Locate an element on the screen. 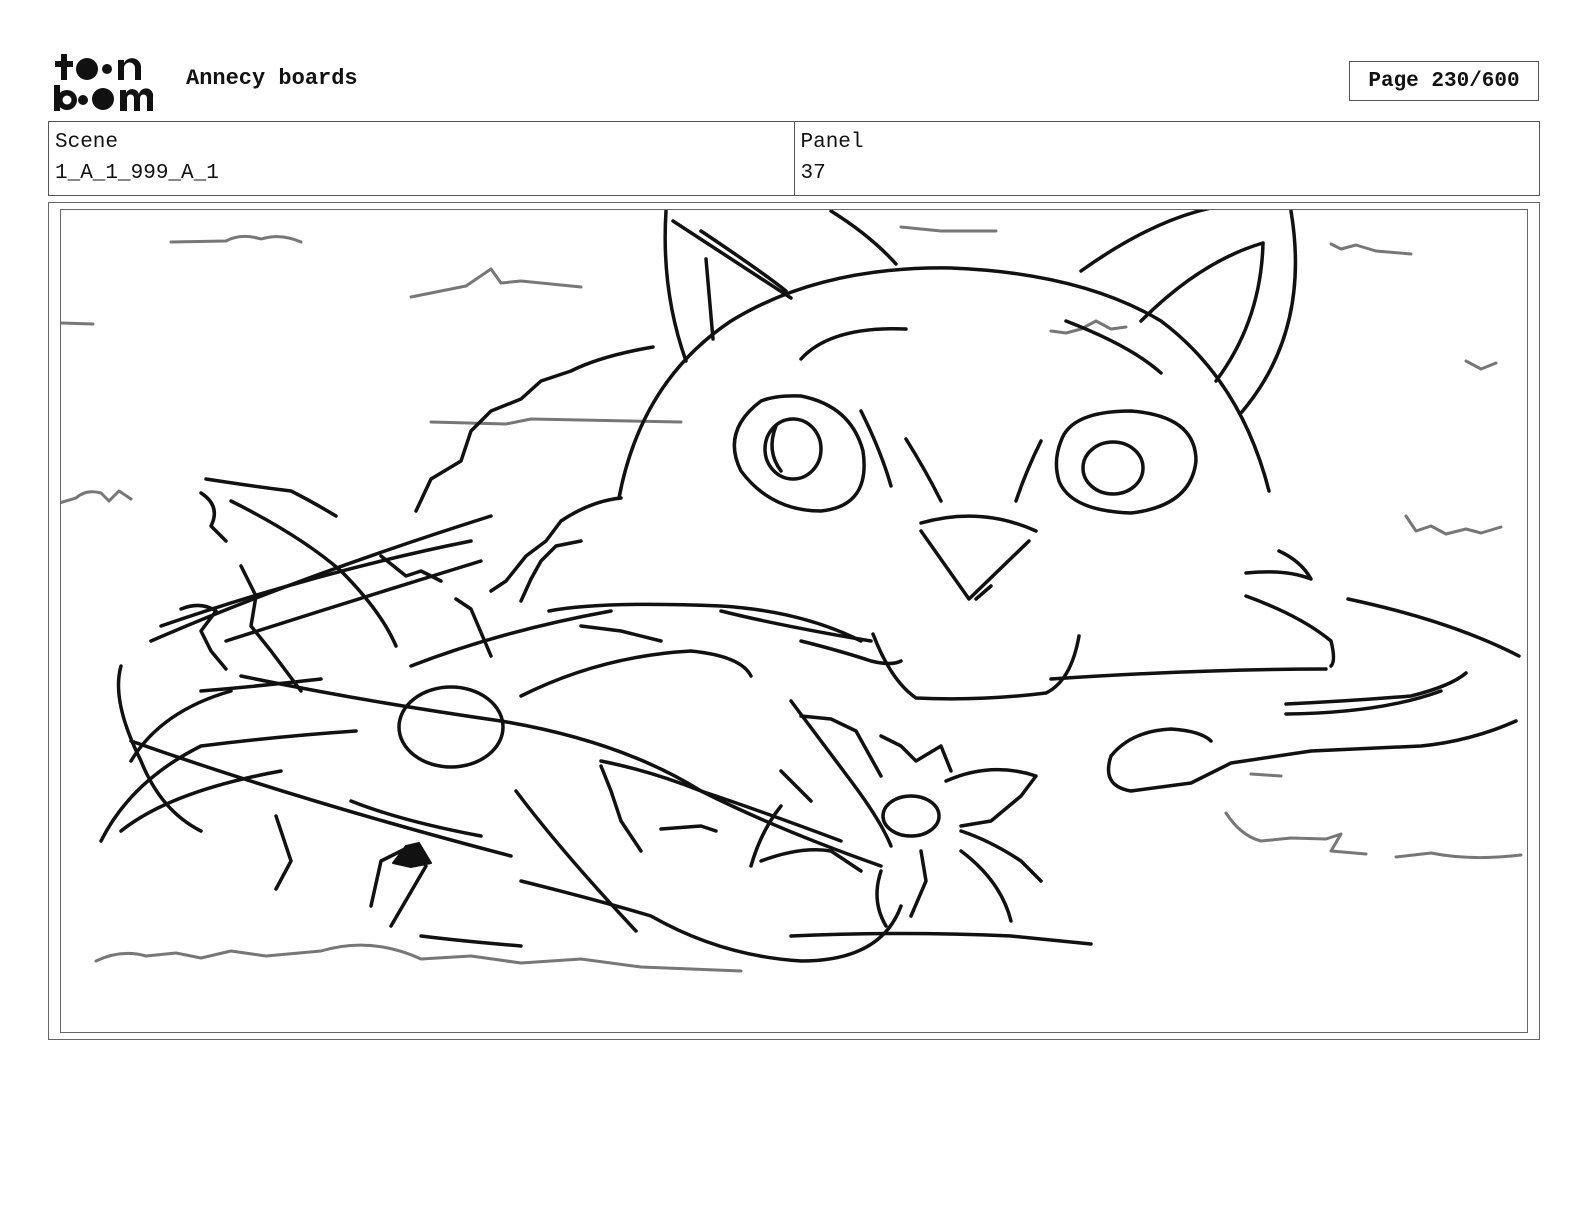 This screenshot has height=1224, width=1584. scene-panel-info: Scene 1_A_1_999_A_1 Panel 37 is located at coordinates (794, 158).